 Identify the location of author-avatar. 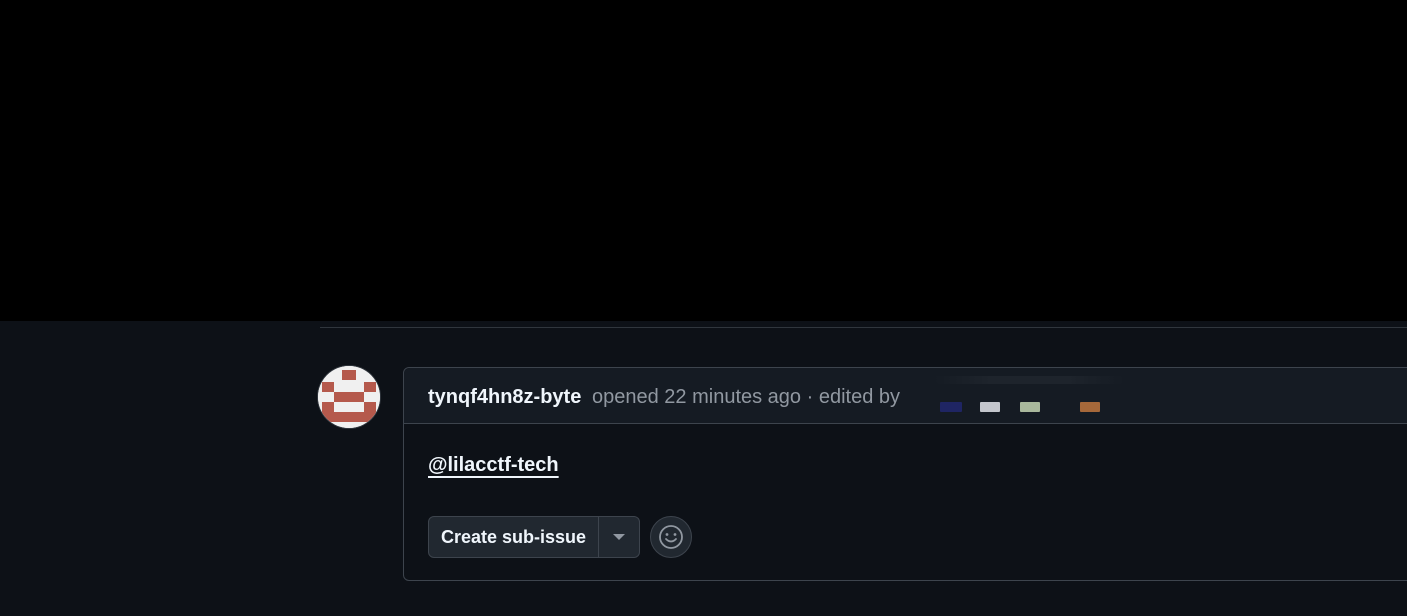
(349, 397).